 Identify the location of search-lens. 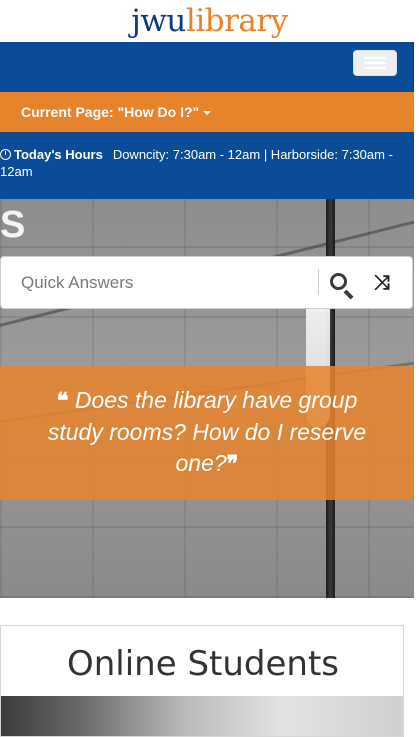
(338, 281).